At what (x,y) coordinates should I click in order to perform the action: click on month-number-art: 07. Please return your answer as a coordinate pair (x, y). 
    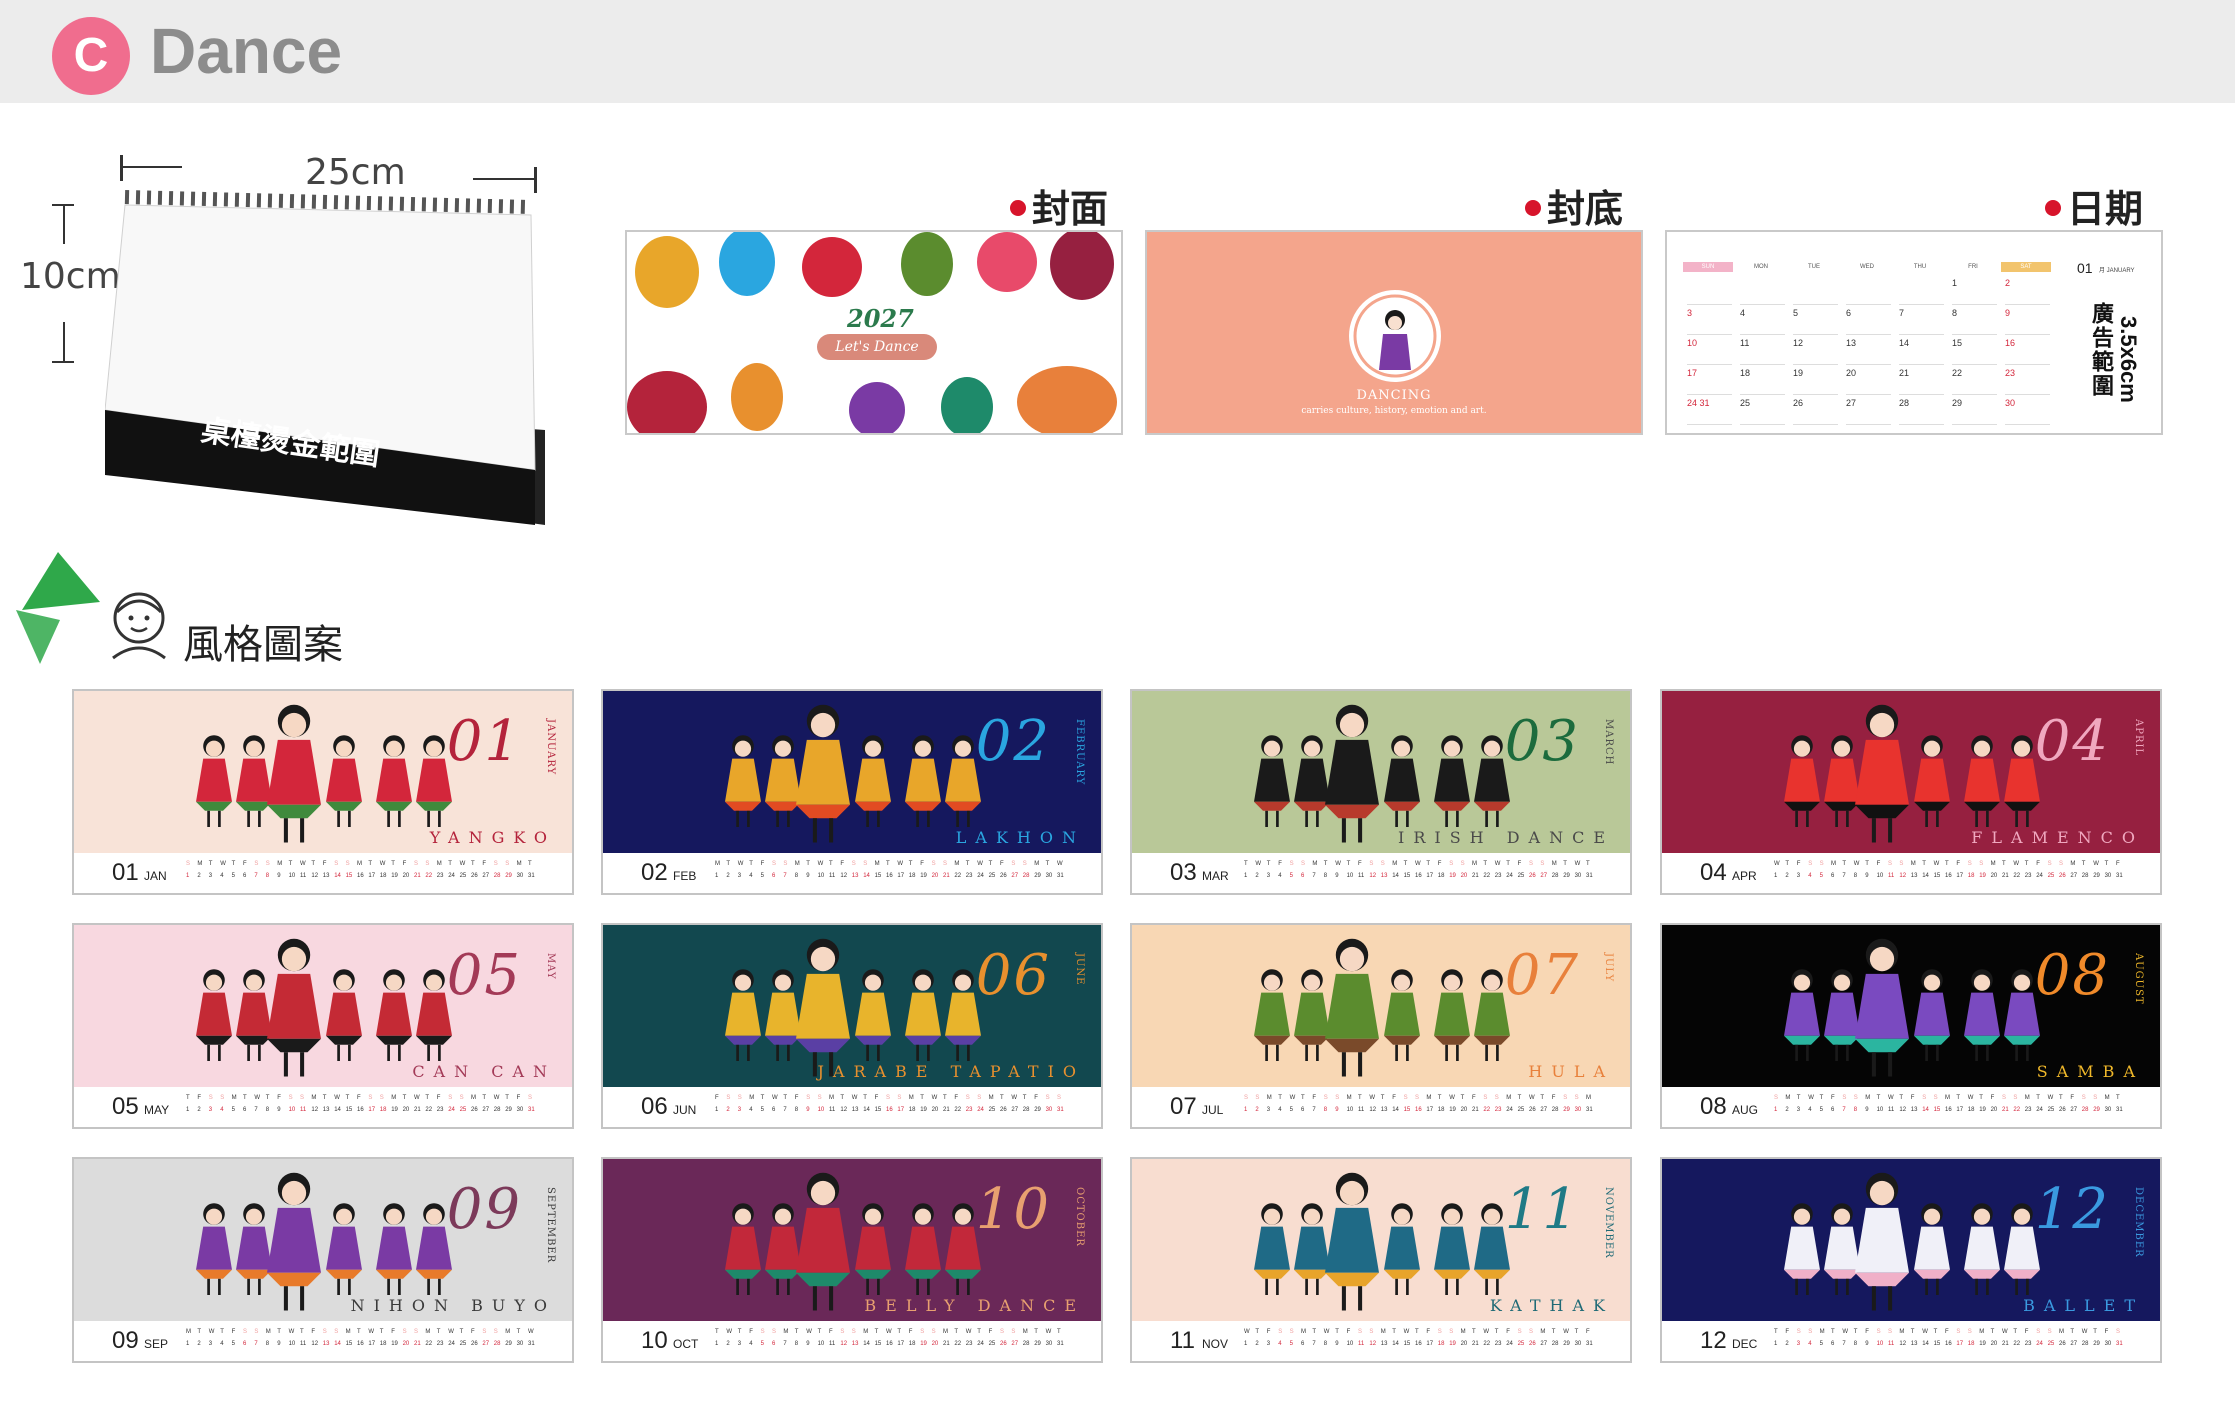
    Looking at the image, I should click on (1542, 975).